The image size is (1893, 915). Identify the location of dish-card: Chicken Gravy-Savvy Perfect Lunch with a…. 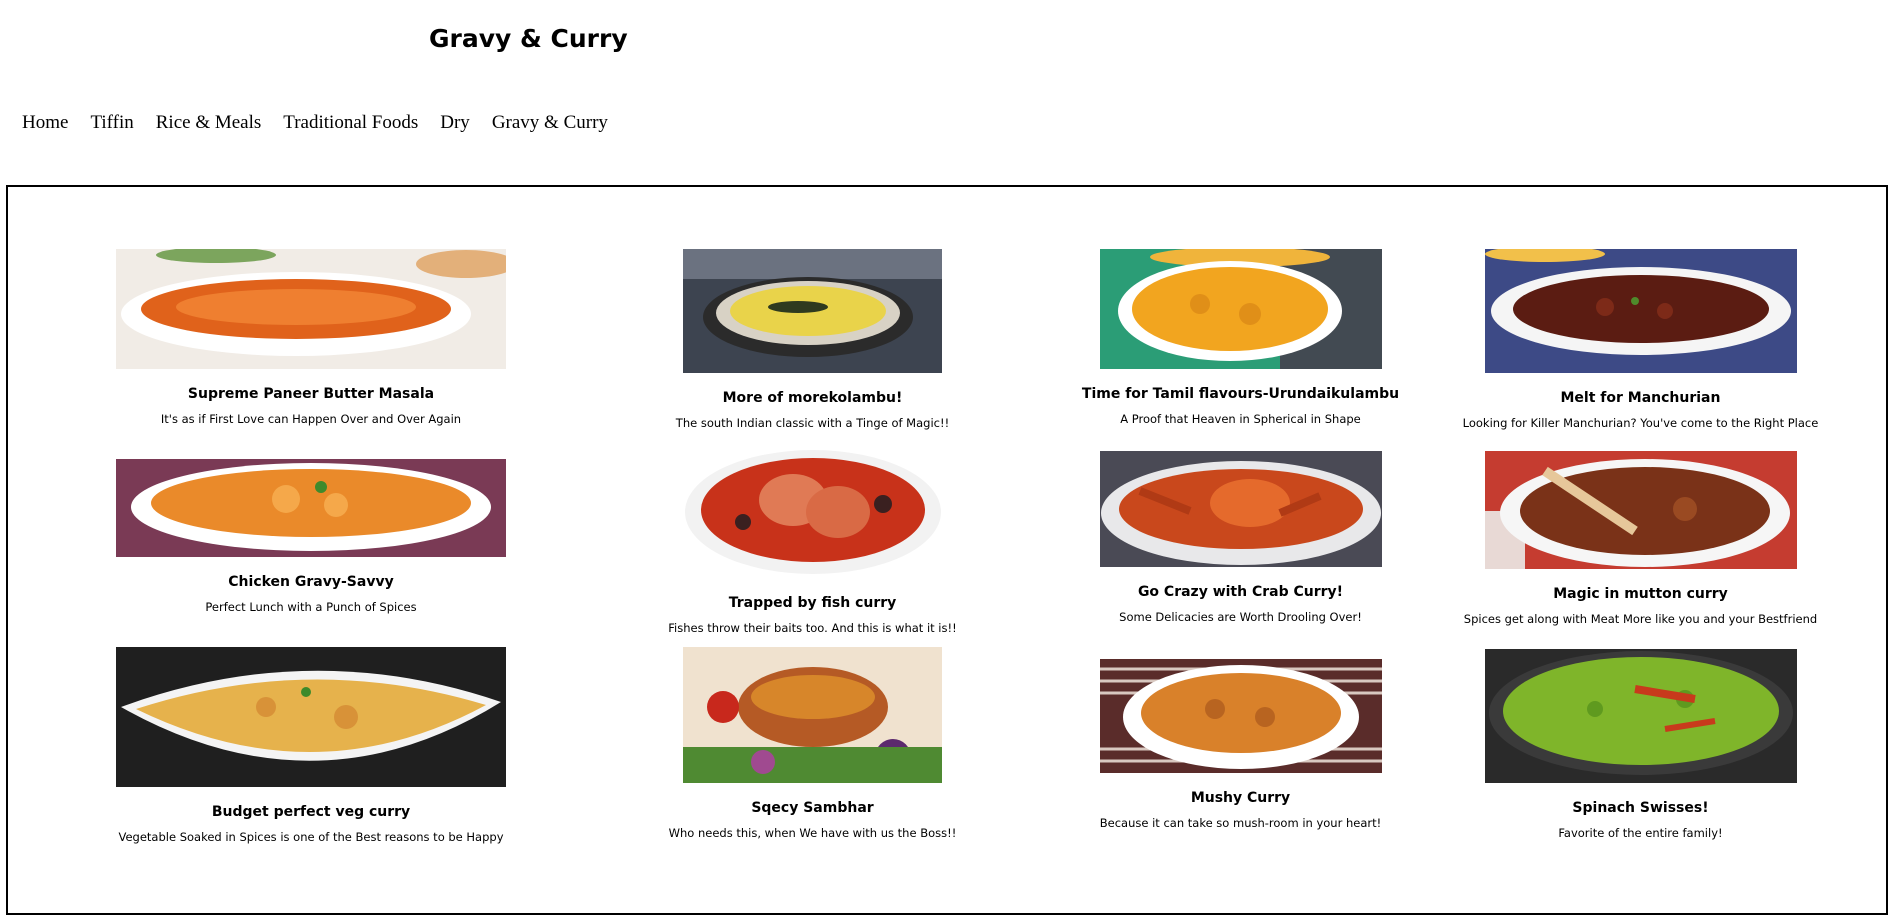
(311, 536).